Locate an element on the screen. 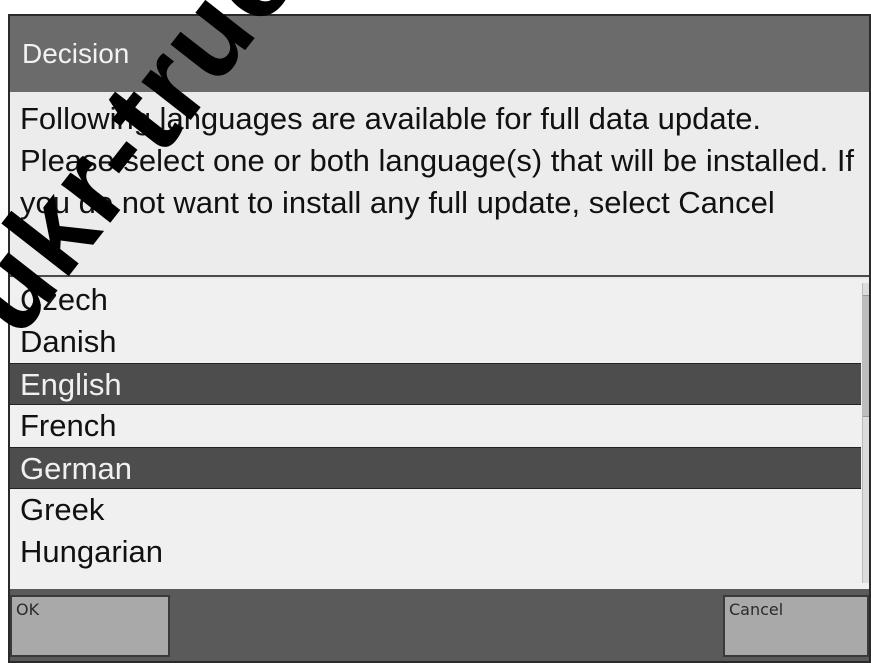 The width and height of the screenshot is (871, 663). list-item-french: French is located at coordinates (435, 426).